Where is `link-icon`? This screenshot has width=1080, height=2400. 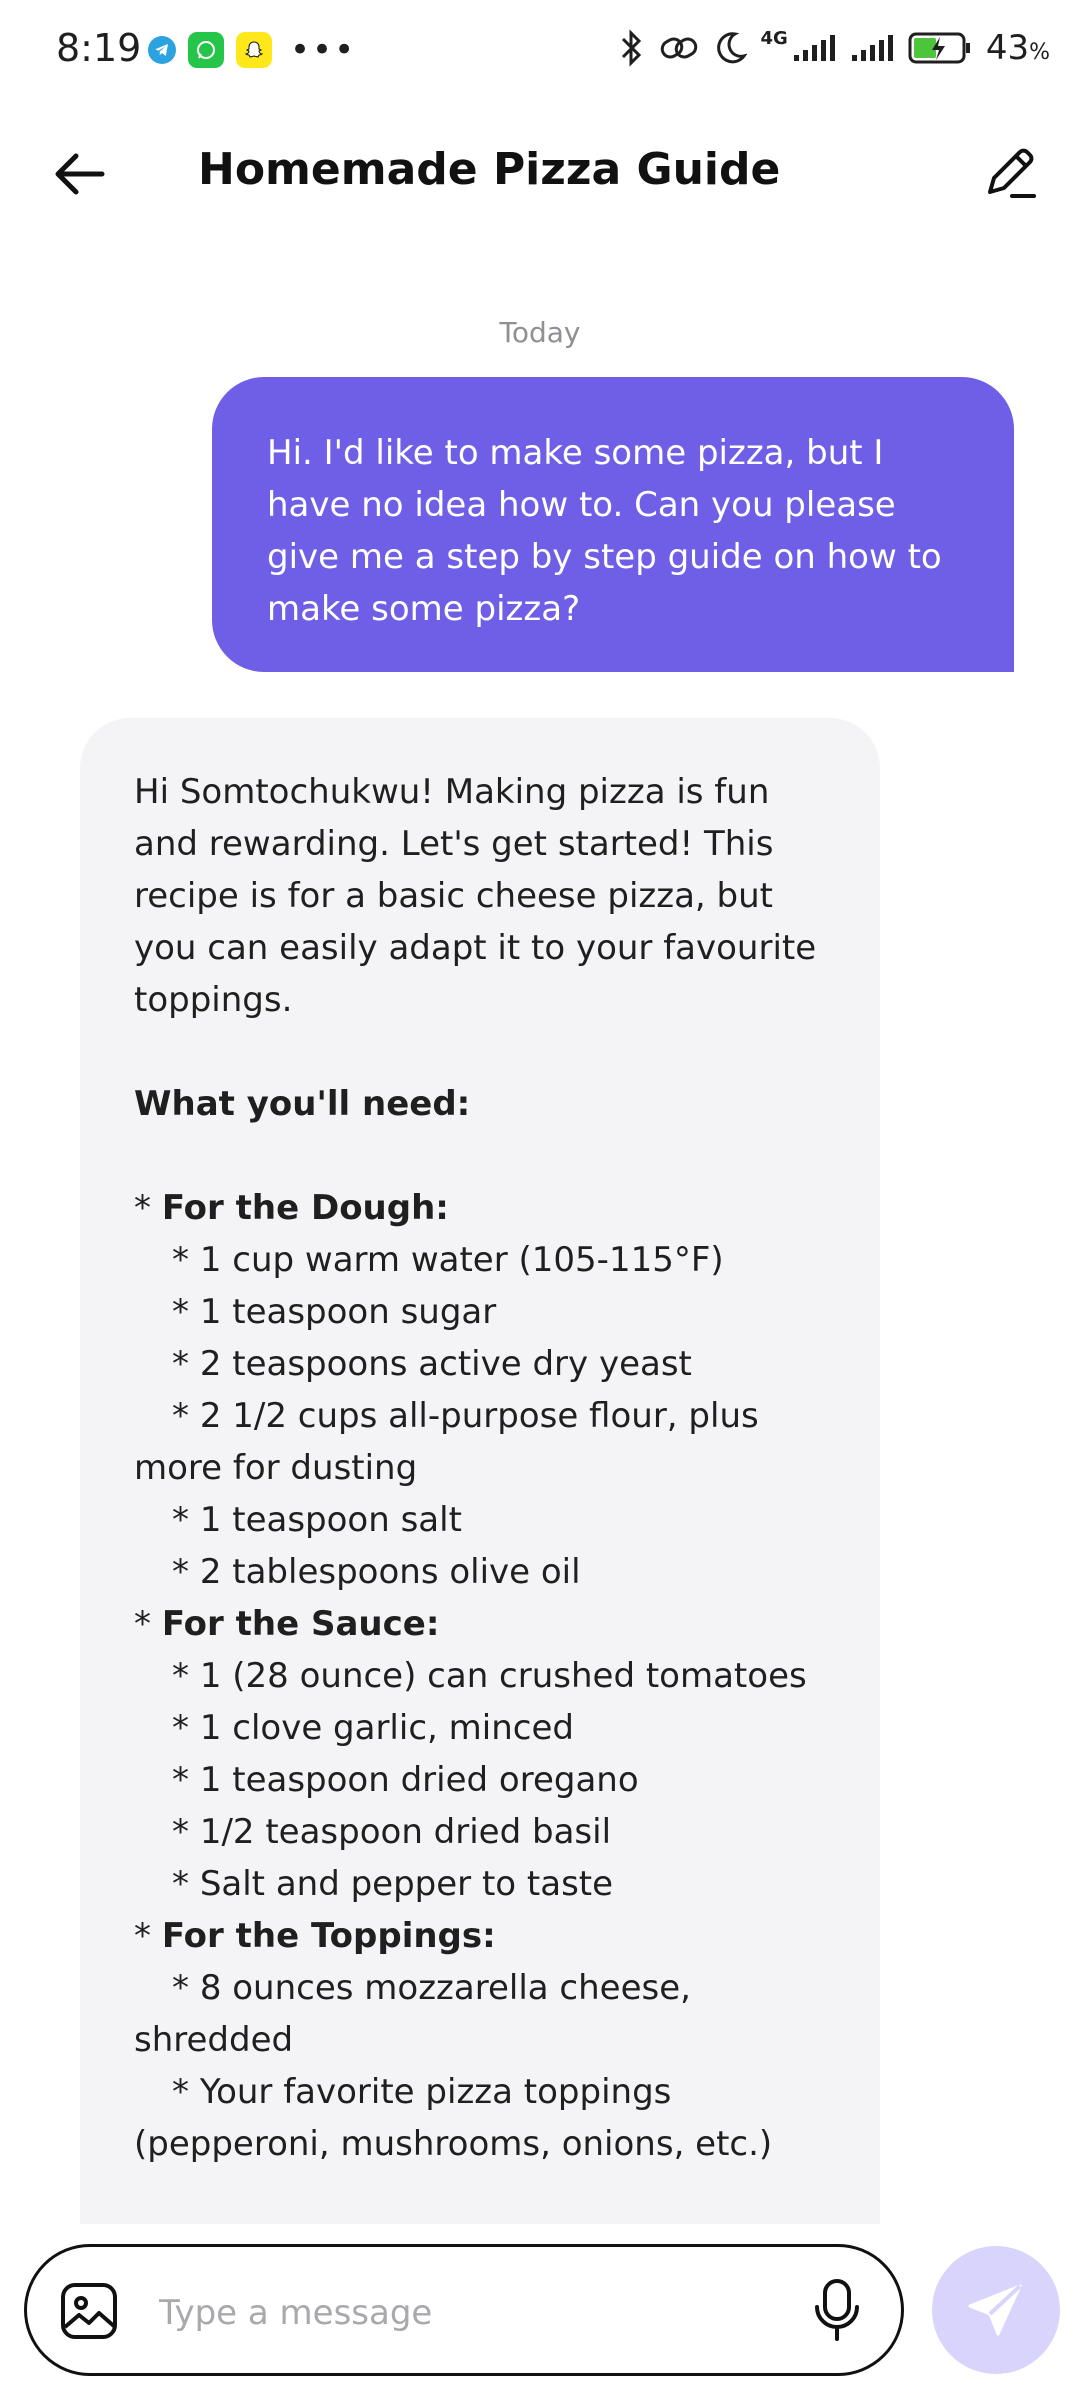 link-icon is located at coordinates (678, 48).